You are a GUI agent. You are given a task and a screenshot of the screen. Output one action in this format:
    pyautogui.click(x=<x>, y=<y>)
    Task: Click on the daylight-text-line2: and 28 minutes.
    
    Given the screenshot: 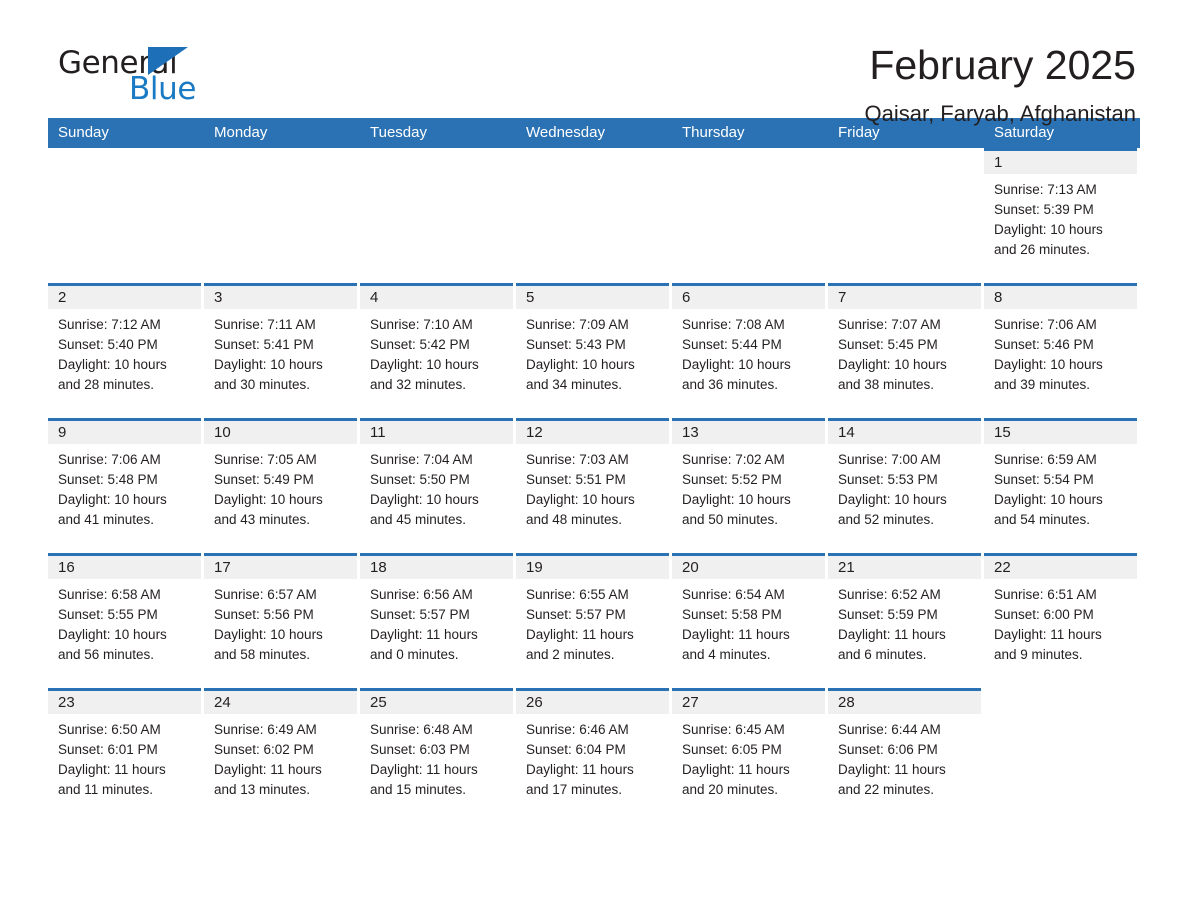 What is the action you would take?
    pyautogui.click(x=106, y=384)
    